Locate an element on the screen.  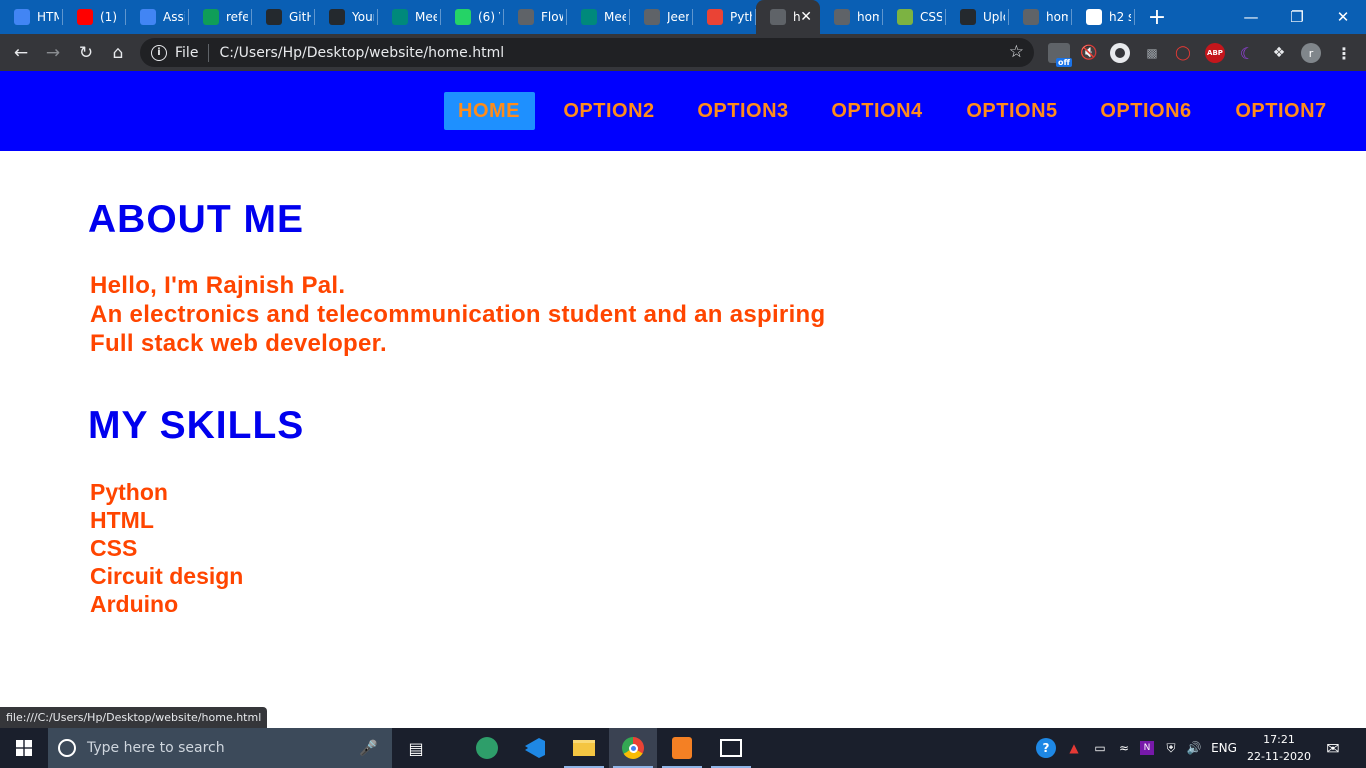
tab-title: (6) V is located at coordinates (489, 17).